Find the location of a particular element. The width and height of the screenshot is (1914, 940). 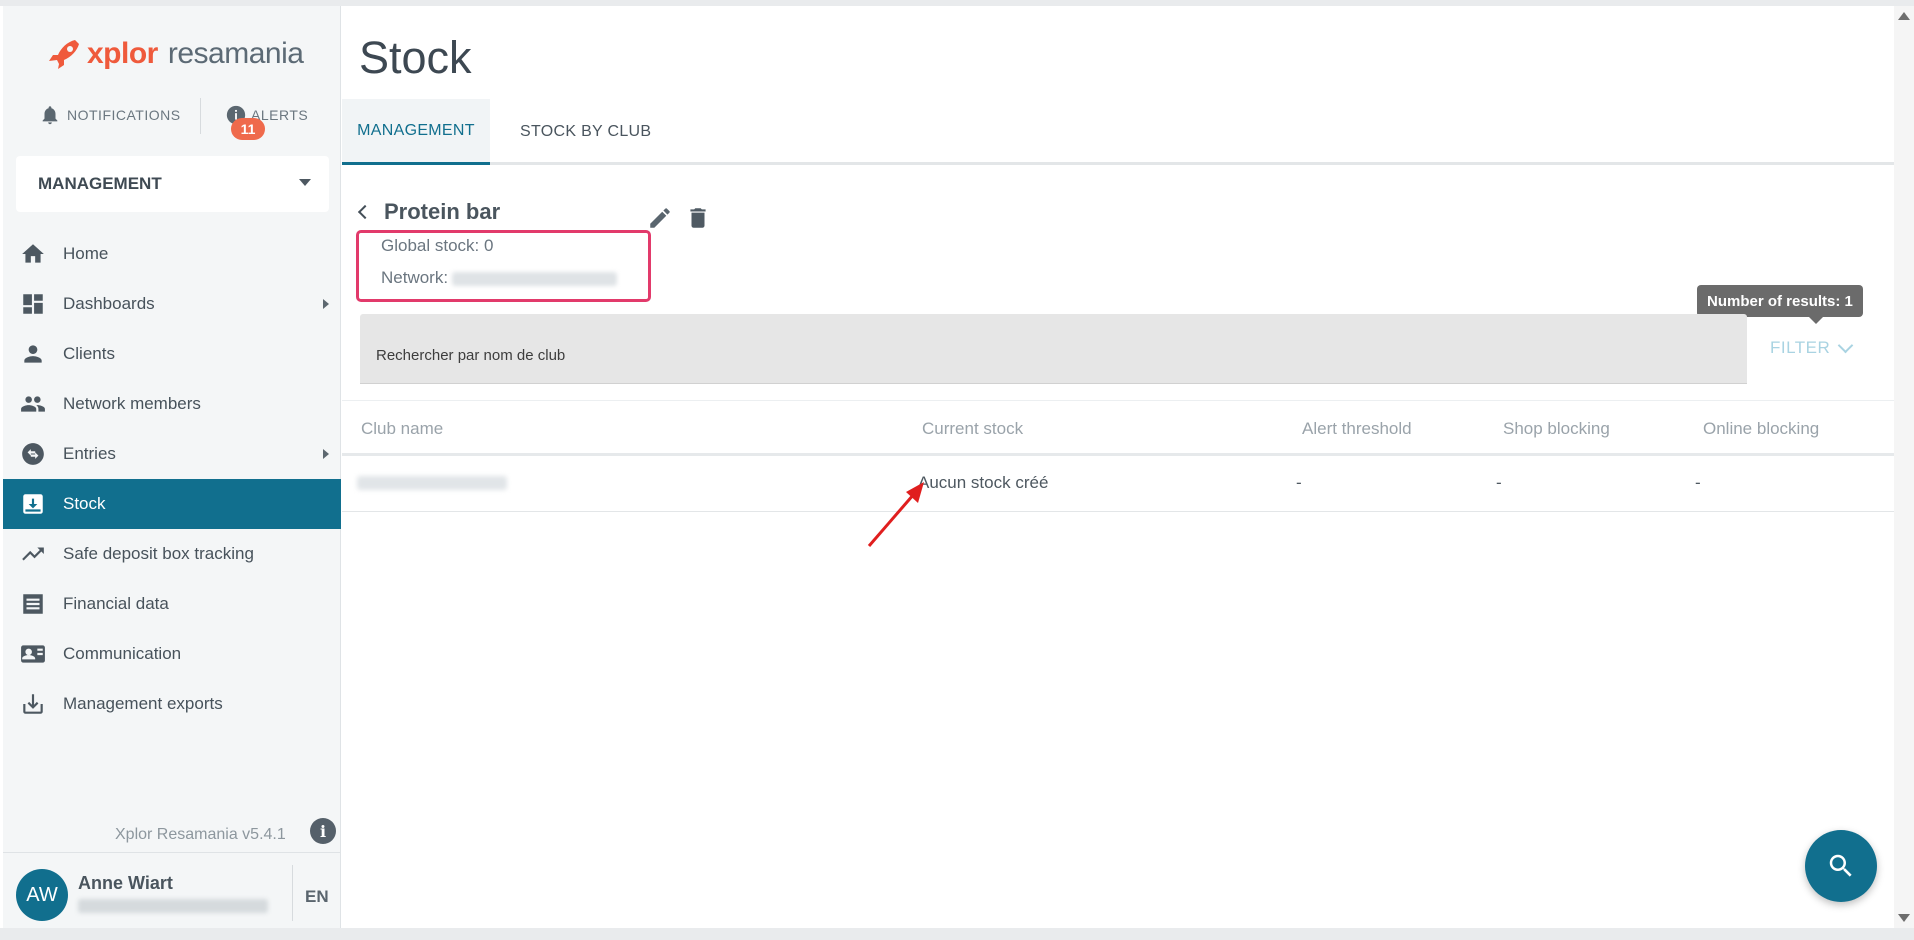

sidebar-item-network-members: Network members is located at coordinates (172, 404).